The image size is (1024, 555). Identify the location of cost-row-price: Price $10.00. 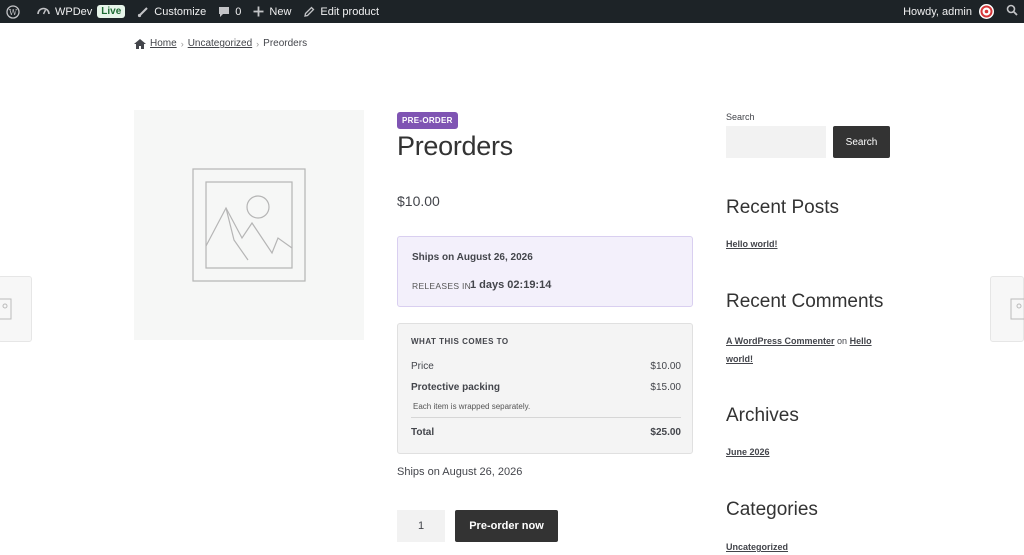
(546, 366).